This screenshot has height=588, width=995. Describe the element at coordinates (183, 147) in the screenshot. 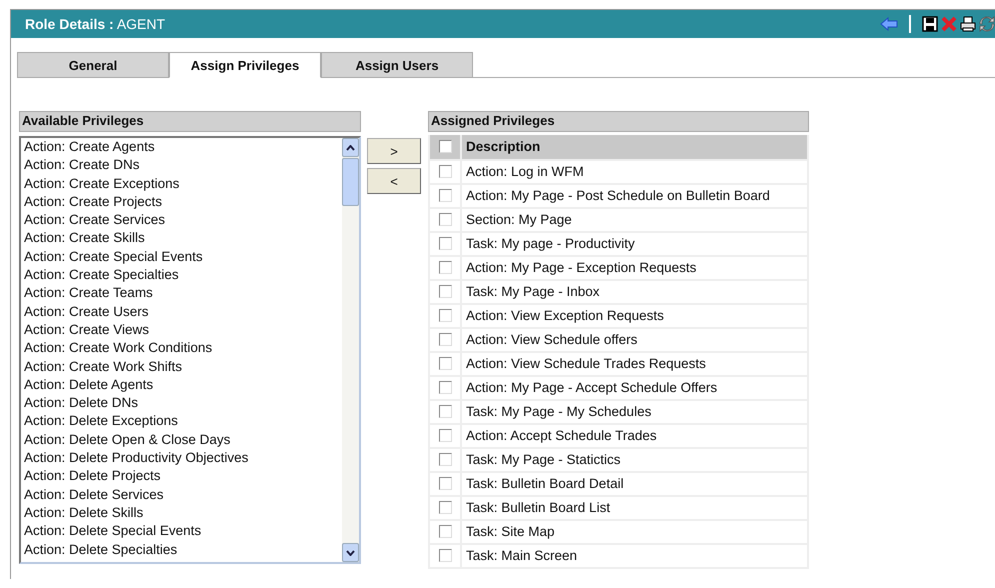

I see `list-item: Action: Create Agents` at that location.